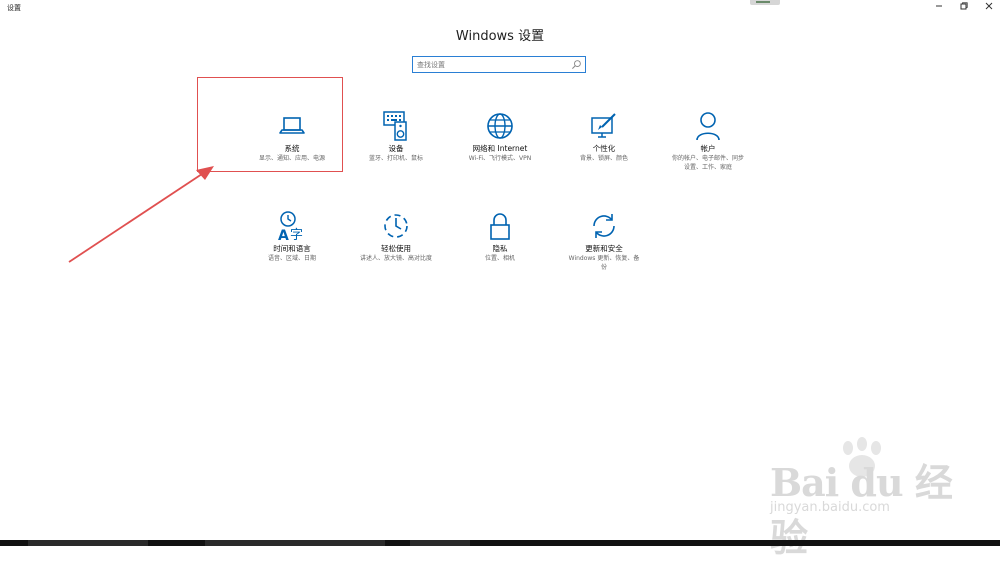  What do you see at coordinates (830, 507) in the screenshot?
I see `watermark-url: jingyan.baidu.com` at bounding box center [830, 507].